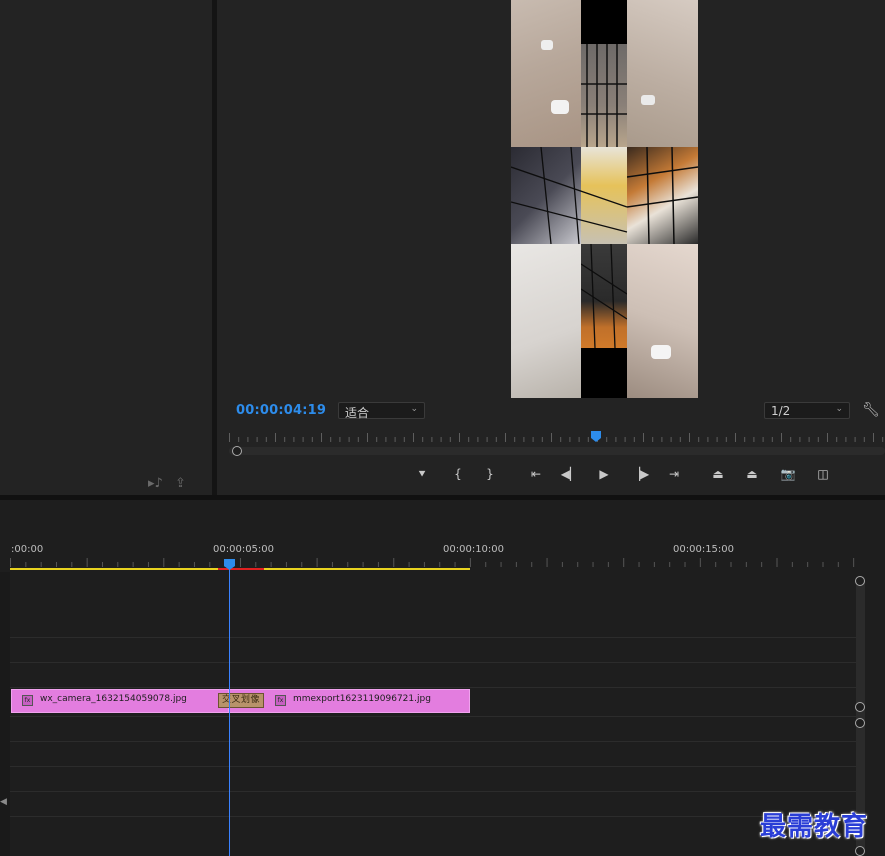  I want to click on export-frame-icon: 📷, so click(788, 474).